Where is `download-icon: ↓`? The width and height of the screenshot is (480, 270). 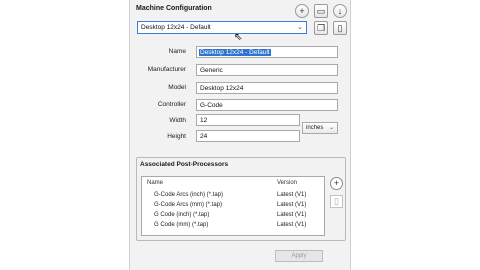
download-icon: ↓ is located at coordinates (340, 11).